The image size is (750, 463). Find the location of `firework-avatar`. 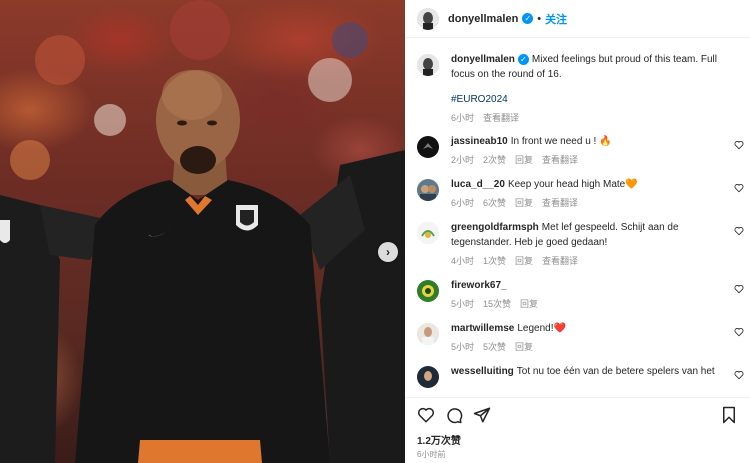

firework-avatar is located at coordinates (428, 291).